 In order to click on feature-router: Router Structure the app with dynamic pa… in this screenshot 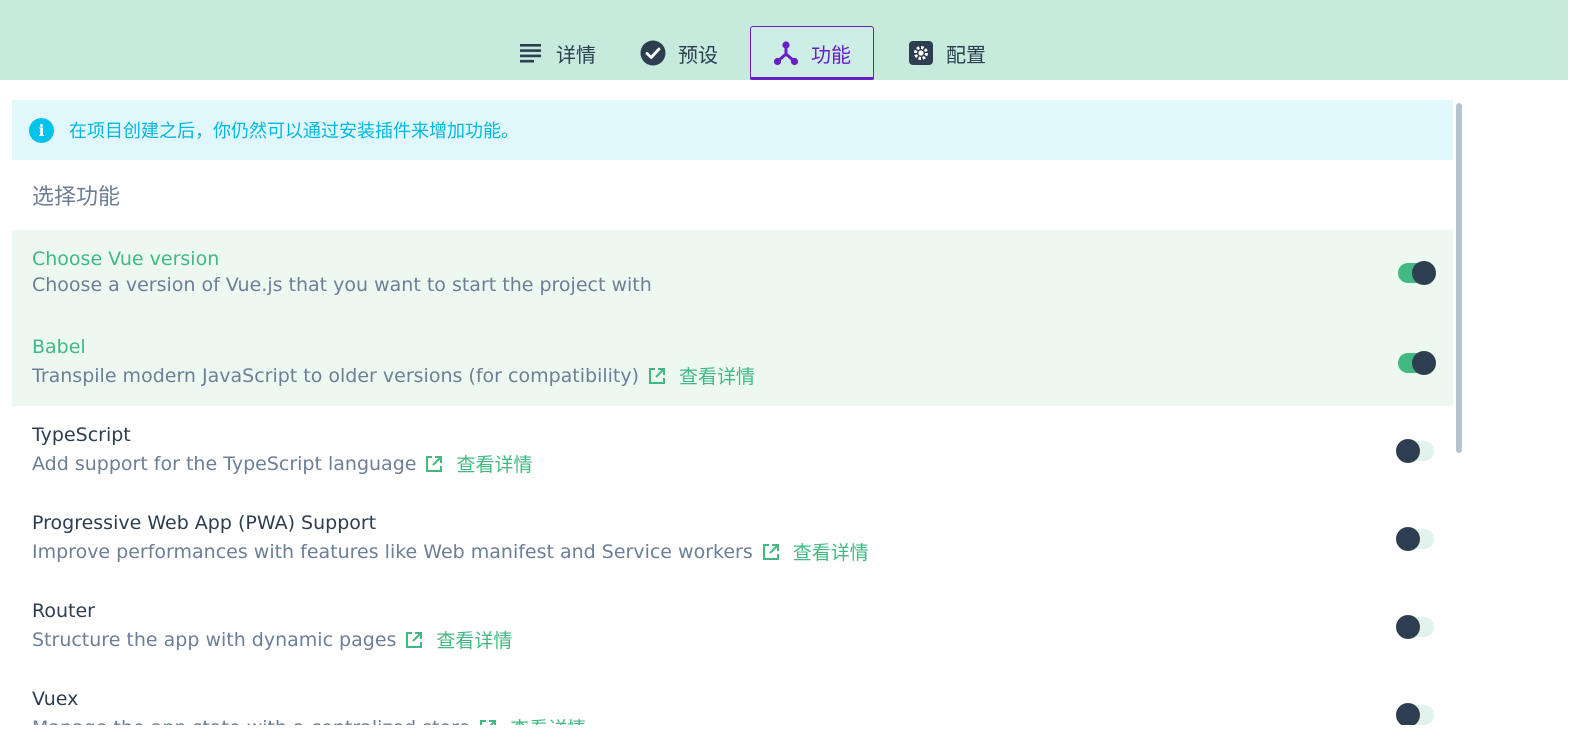, I will do `click(732, 626)`.